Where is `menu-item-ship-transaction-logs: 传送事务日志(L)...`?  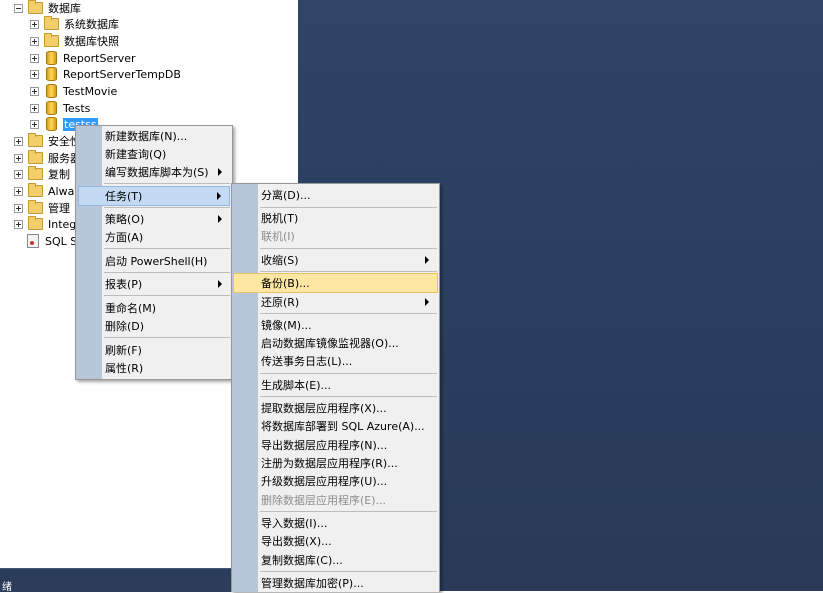 menu-item-ship-transaction-logs: 传送事务日志(L)... is located at coordinates (335, 361).